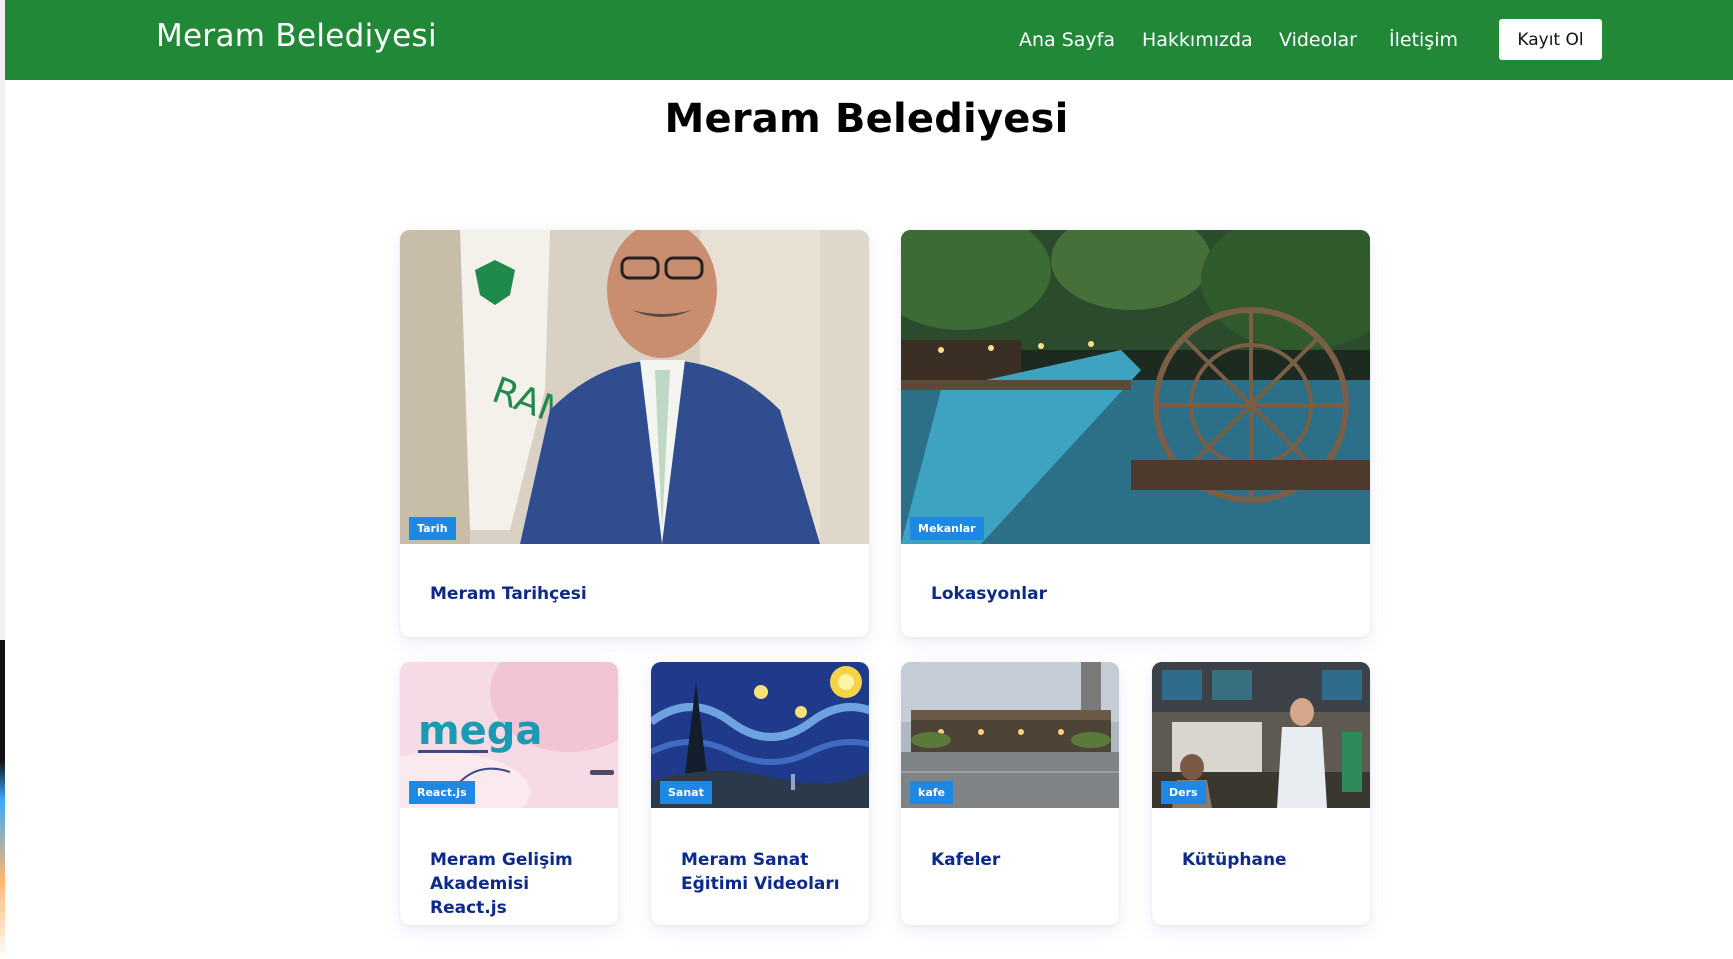 The width and height of the screenshot is (1733, 959). What do you see at coordinates (1261, 793) in the screenshot?
I see `card-library: Ders Kütüphane` at bounding box center [1261, 793].